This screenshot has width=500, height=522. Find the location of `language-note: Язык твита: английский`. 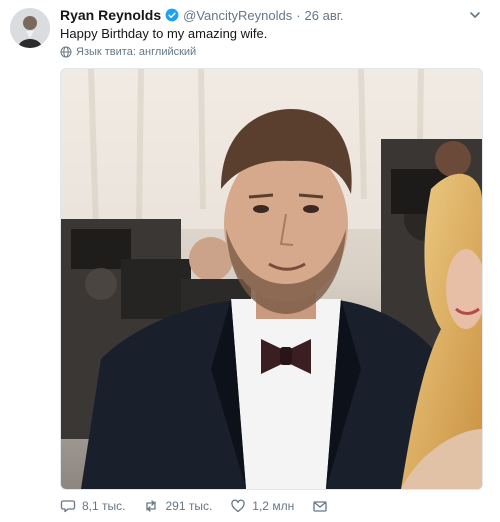

language-note: Язык твита: английский is located at coordinates (128, 52).